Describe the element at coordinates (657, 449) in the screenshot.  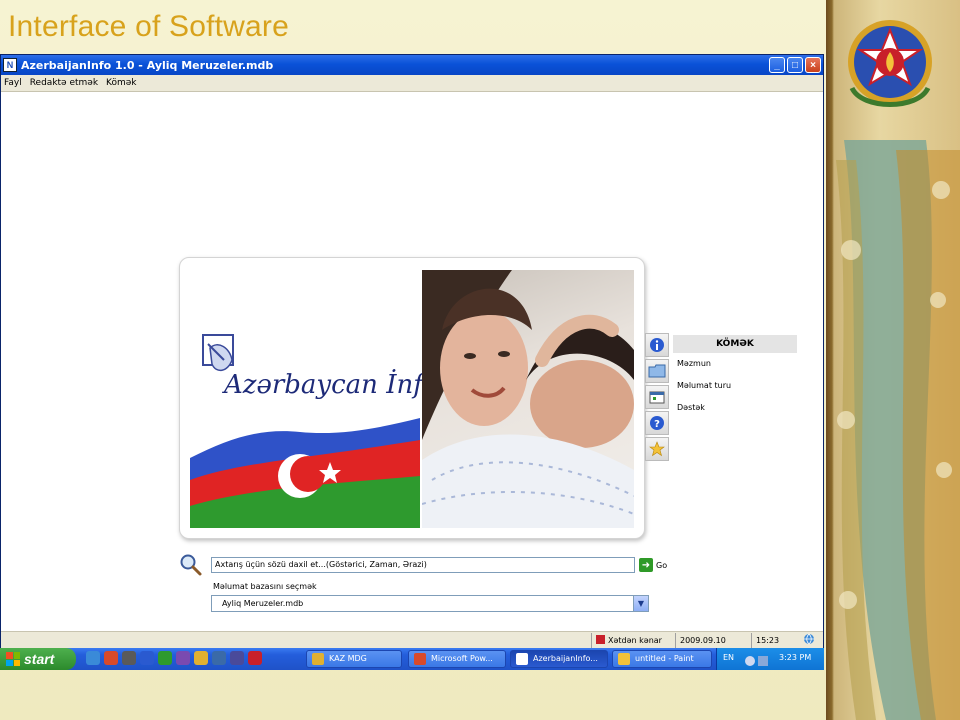
I see `favorites-star-icon` at that location.